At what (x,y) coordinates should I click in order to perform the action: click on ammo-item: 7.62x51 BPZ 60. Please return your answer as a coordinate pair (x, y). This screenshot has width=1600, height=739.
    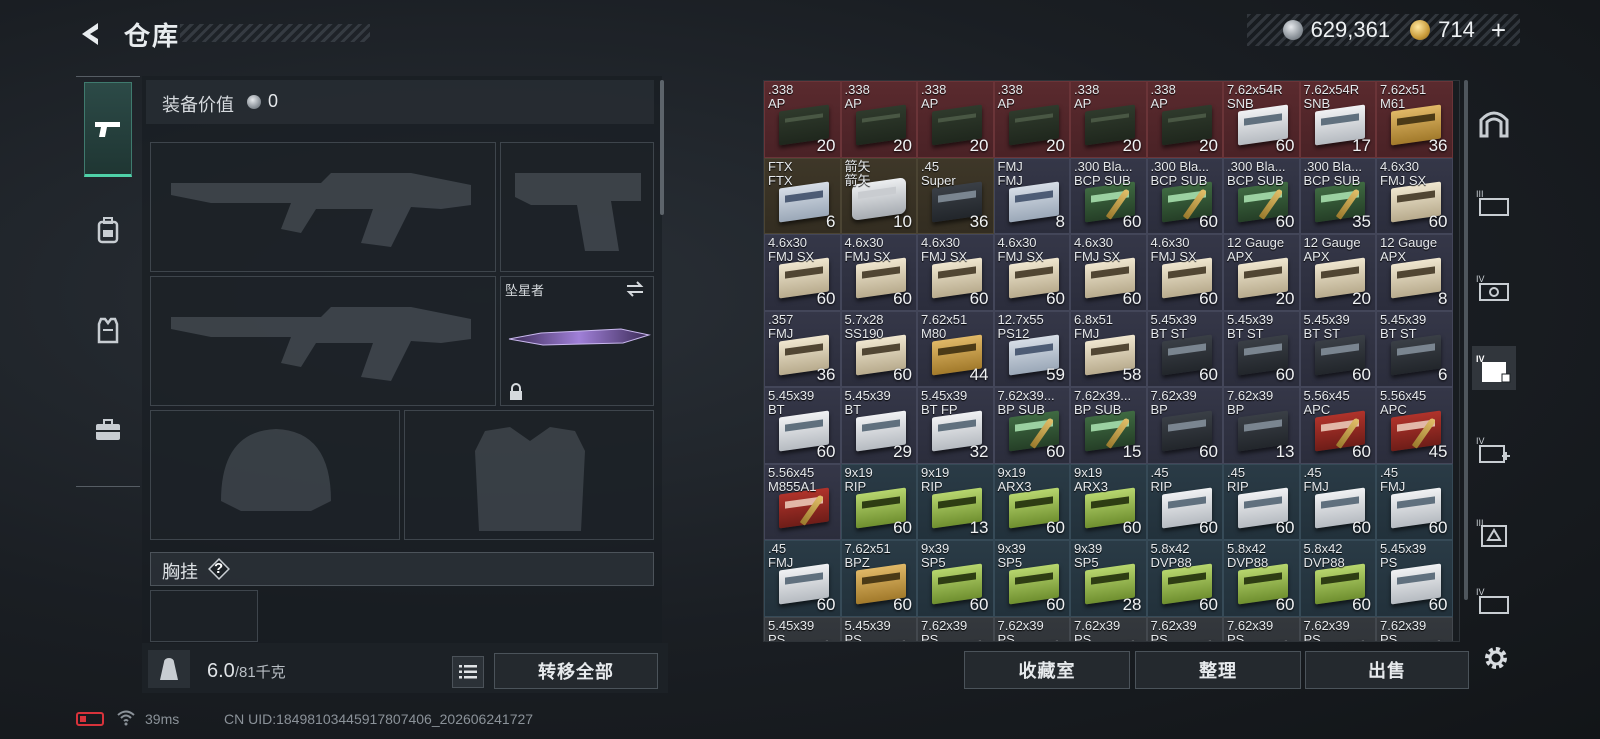
    Looking at the image, I should click on (878, 578).